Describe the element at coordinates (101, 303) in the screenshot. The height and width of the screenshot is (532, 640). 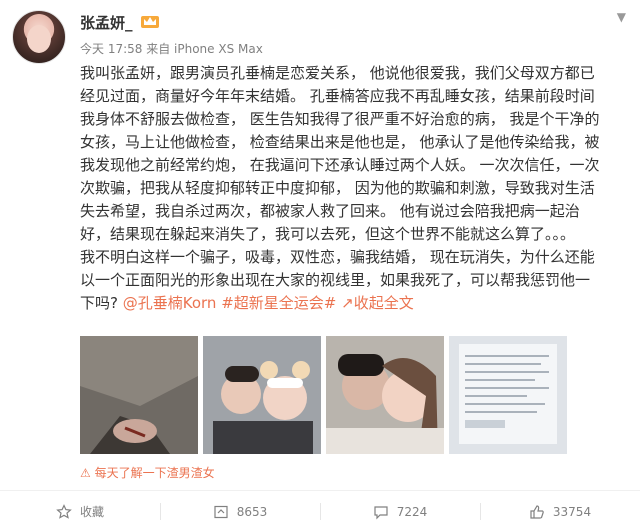
I see `post-line-prefix: 下吗?` at that location.